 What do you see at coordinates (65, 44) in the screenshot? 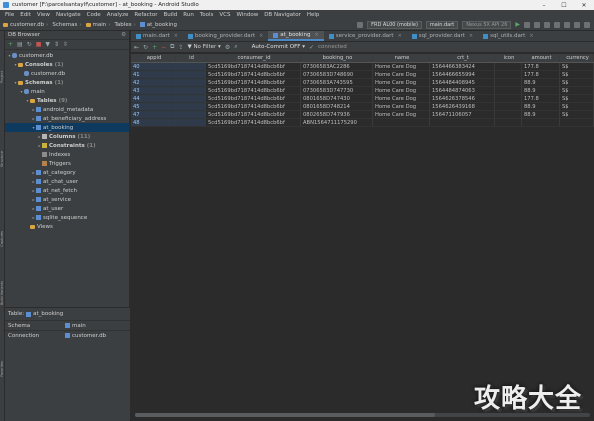
I see `collapse-all-icon: ⇳` at bounding box center [65, 44].